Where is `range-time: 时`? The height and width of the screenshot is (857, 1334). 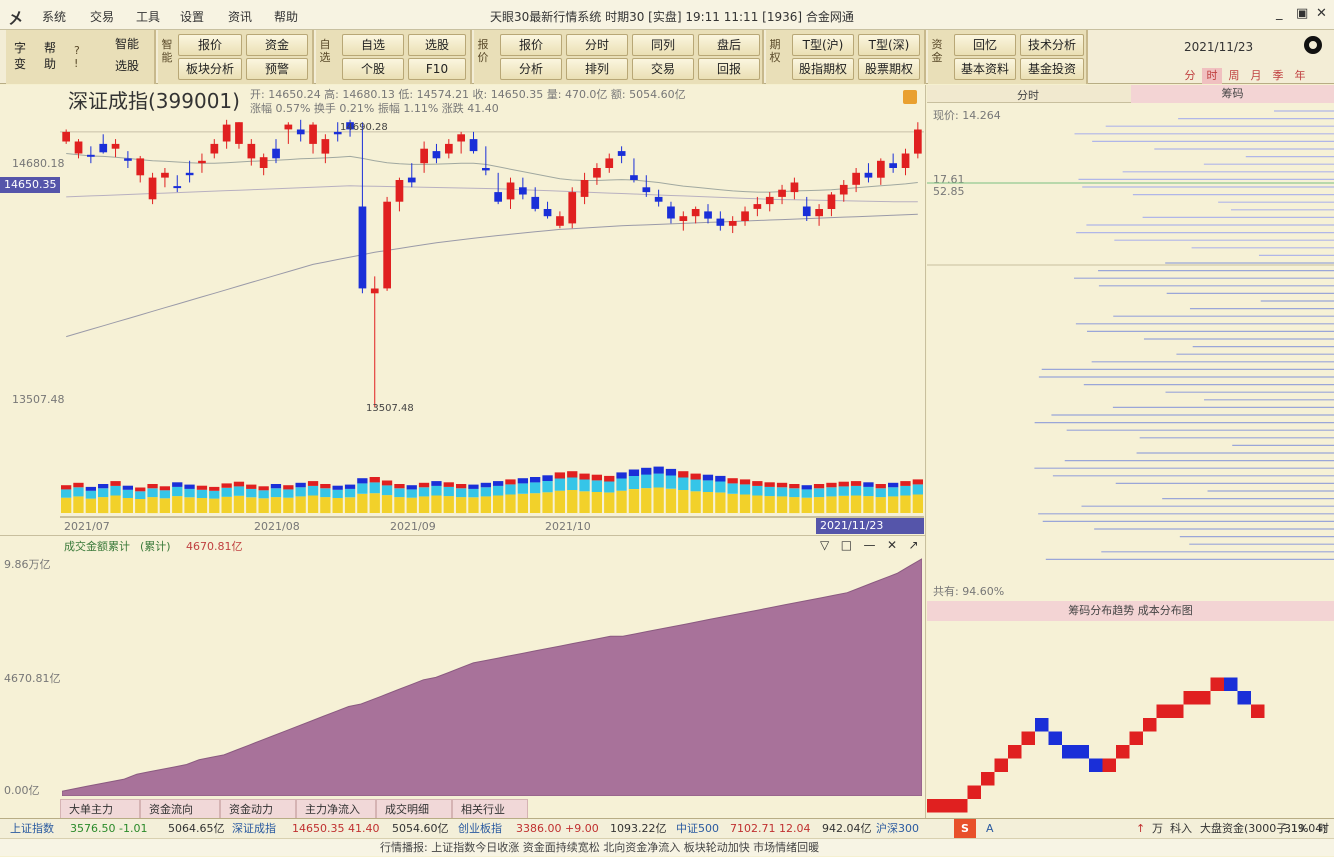 range-time: 时 is located at coordinates (1212, 76).